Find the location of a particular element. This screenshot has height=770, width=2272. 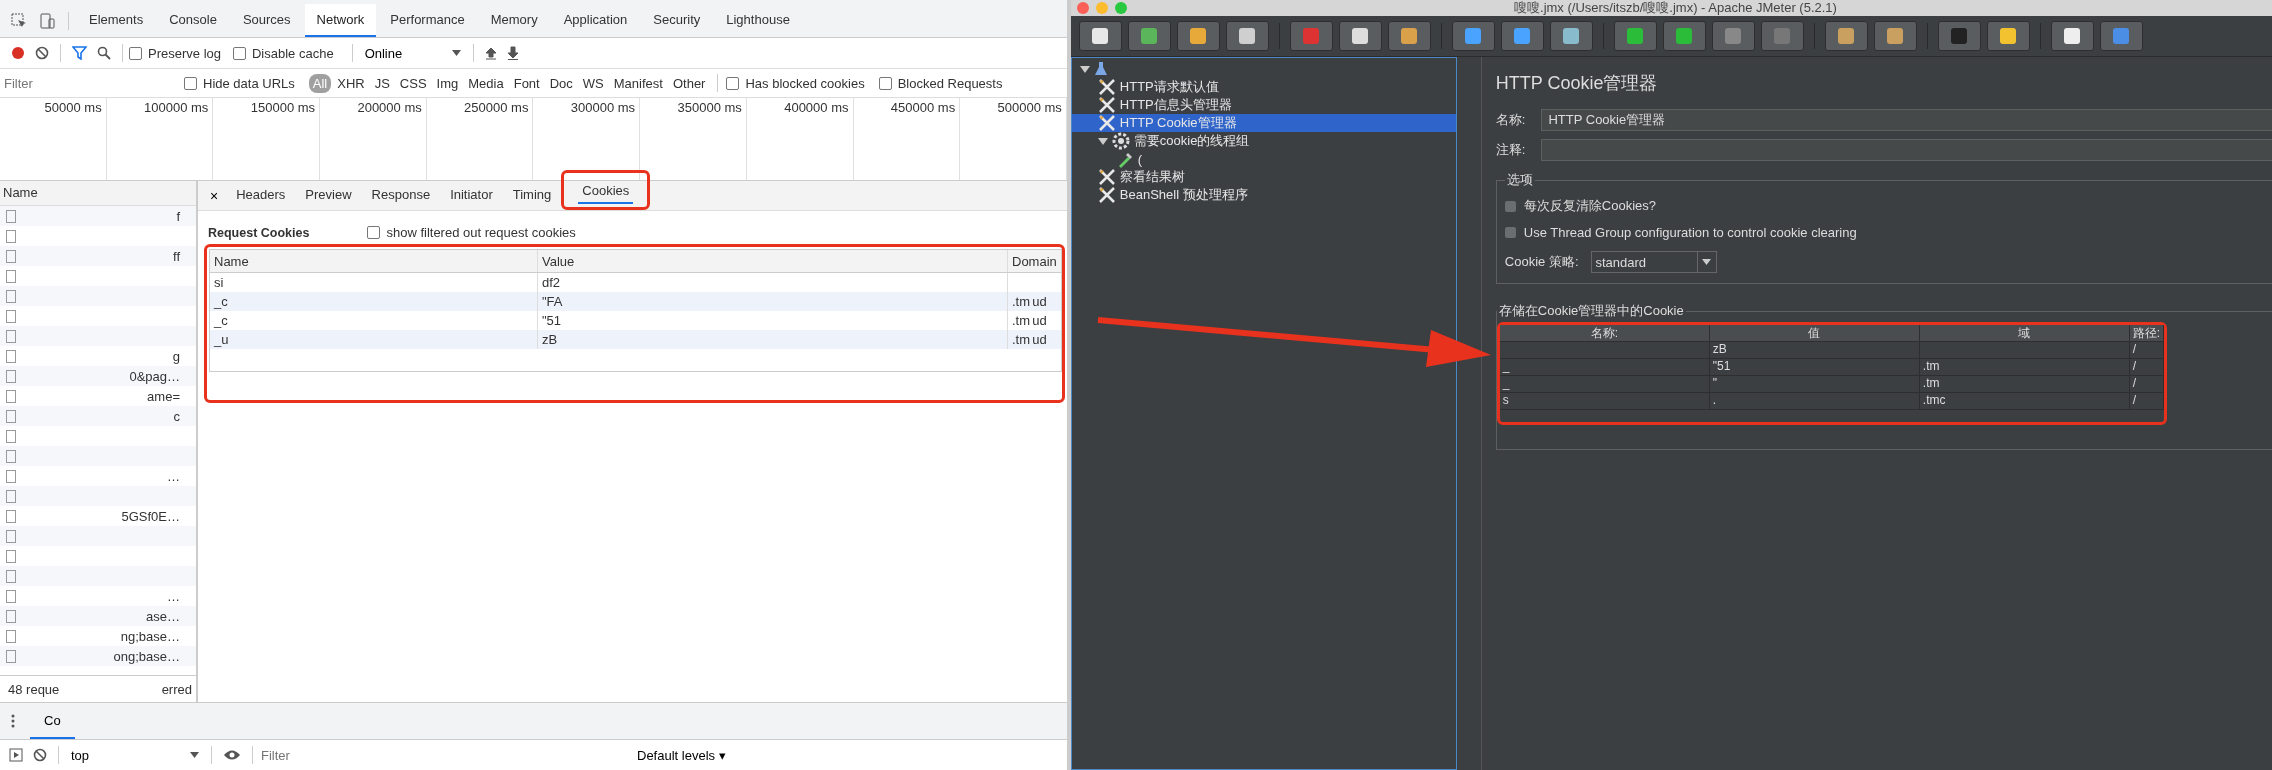

type-filter-button: Other is located at coordinates (689, 83).